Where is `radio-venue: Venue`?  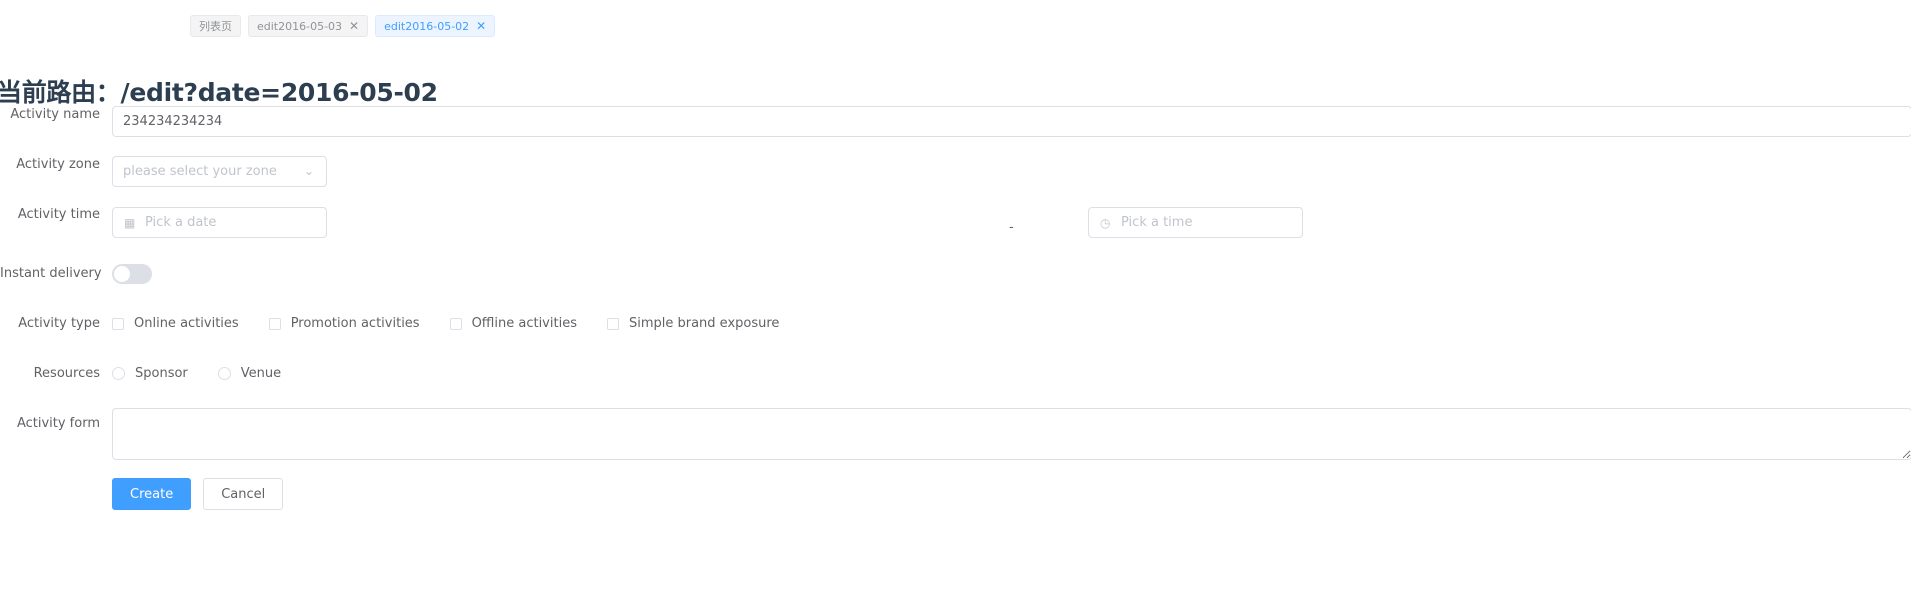
radio-venue: Venue is located at coordinates (249, 373).